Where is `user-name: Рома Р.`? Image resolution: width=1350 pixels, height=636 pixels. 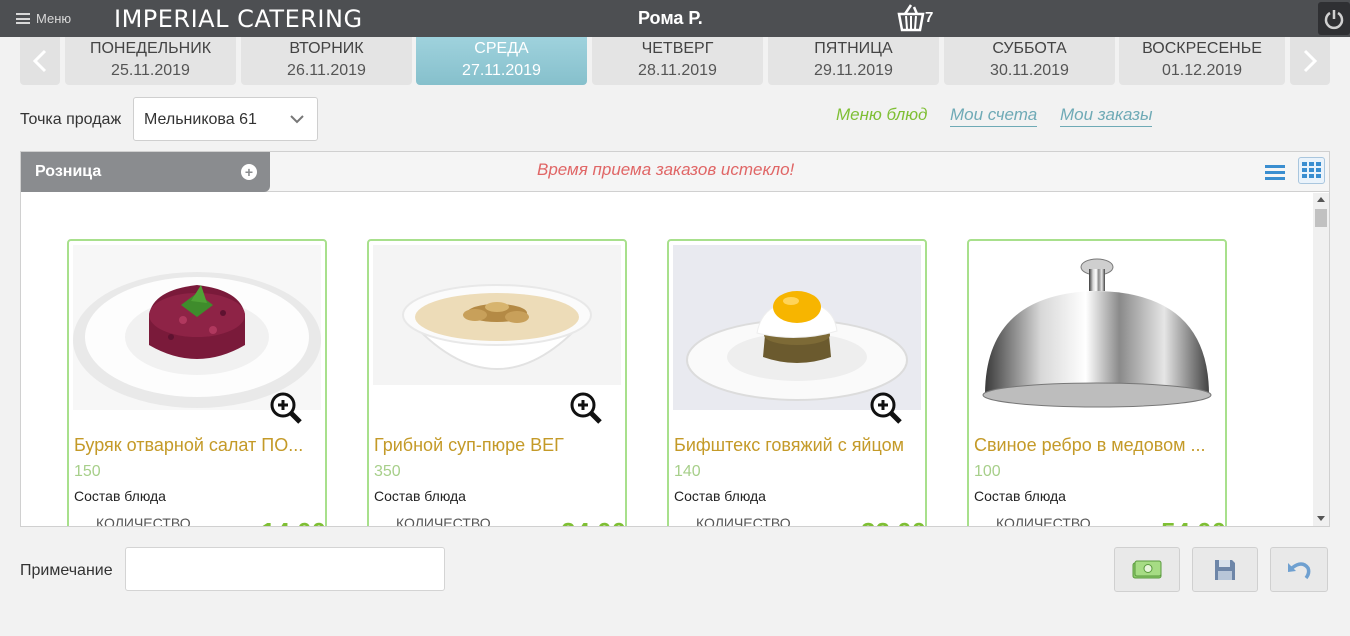
user-name: Рома Р. is located at coordinates (670, 18).